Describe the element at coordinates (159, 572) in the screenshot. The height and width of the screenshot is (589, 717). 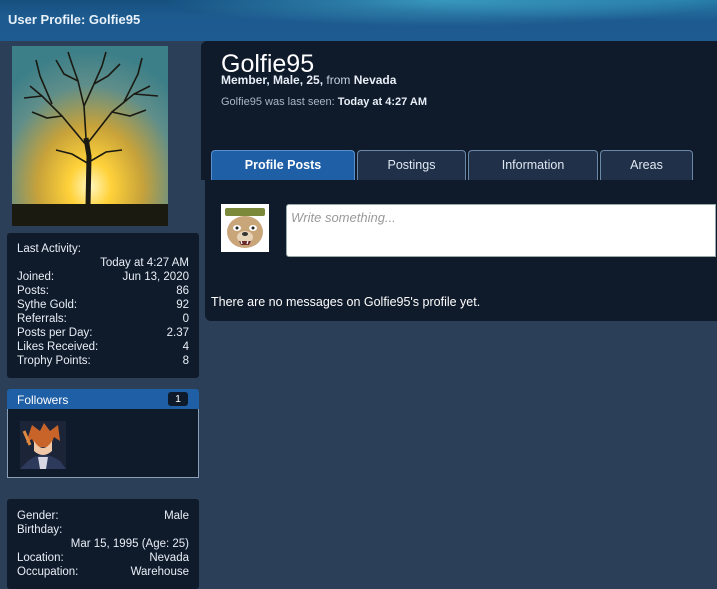
I see `about-value: Warehouse` at that location.